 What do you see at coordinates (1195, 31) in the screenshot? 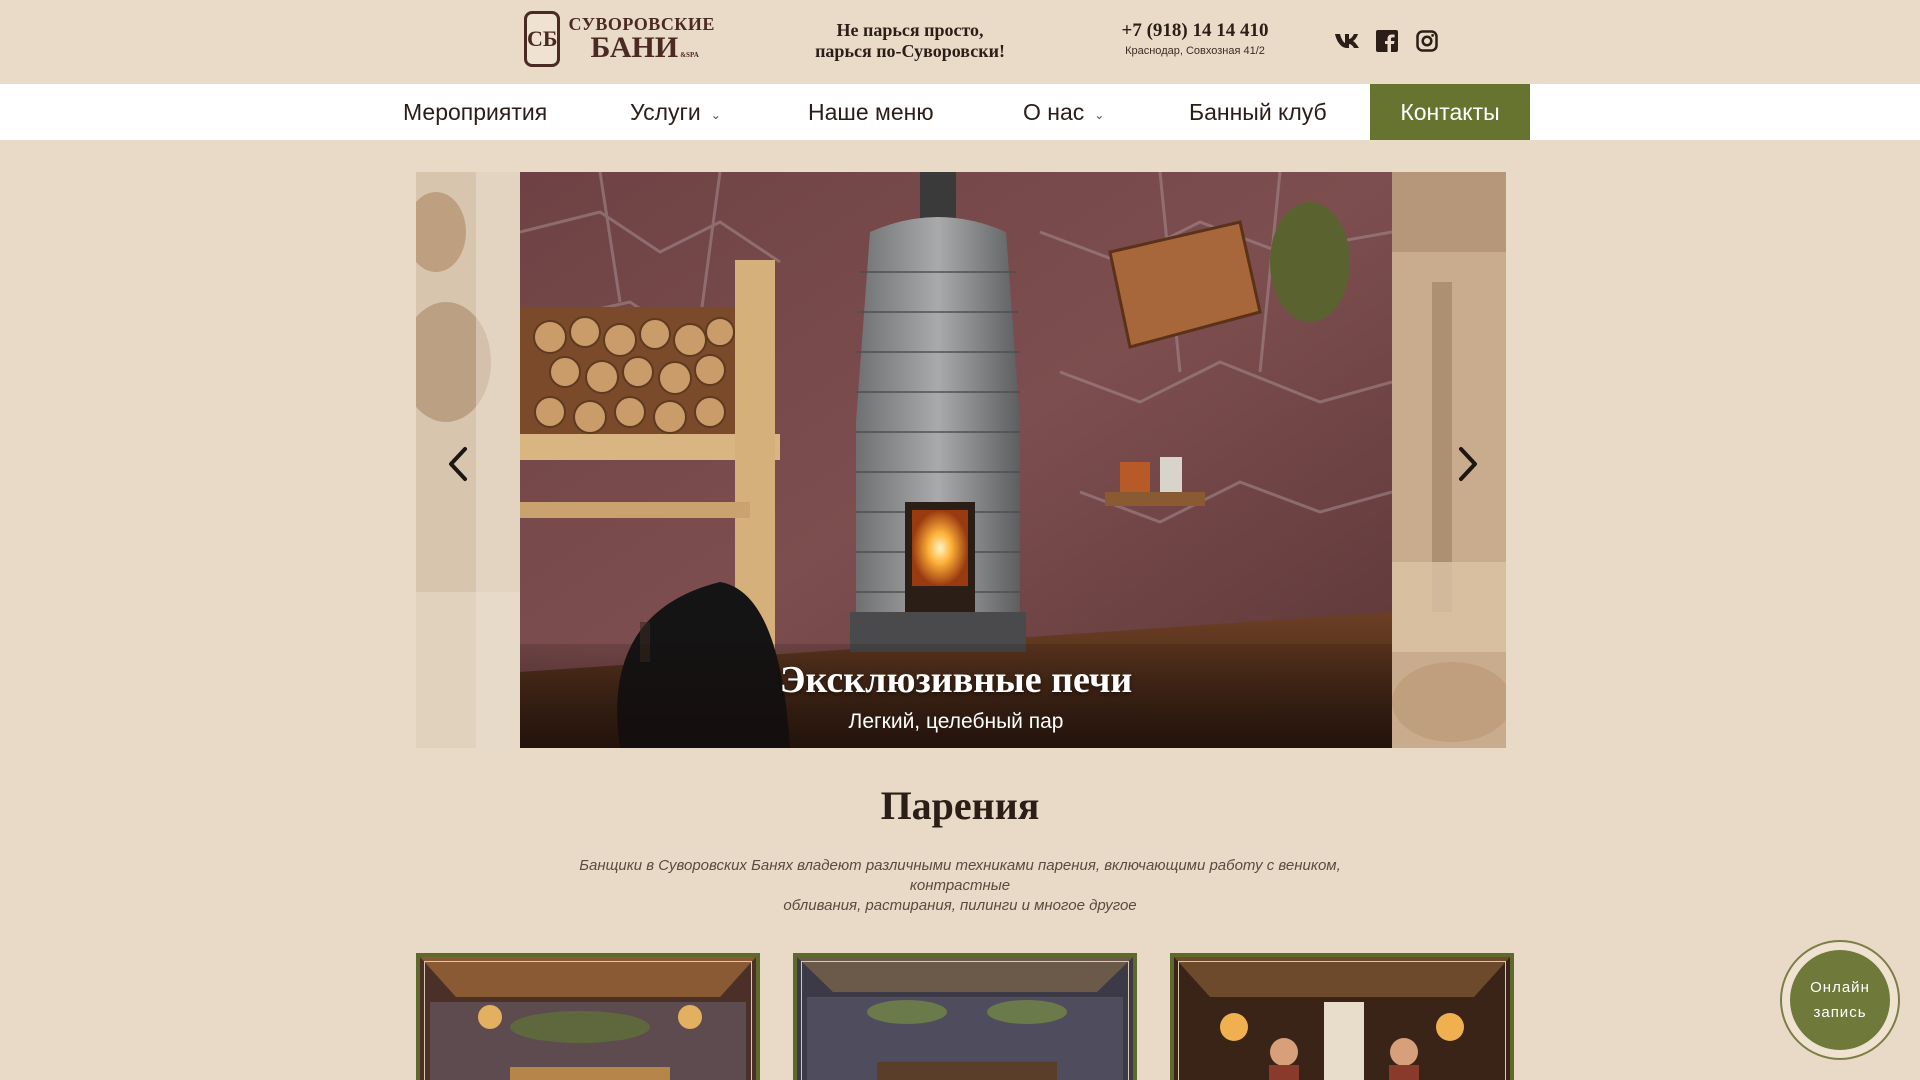
I see `phone-link: +7 (918) 14 14 410` at bounding box center [1195, 31].